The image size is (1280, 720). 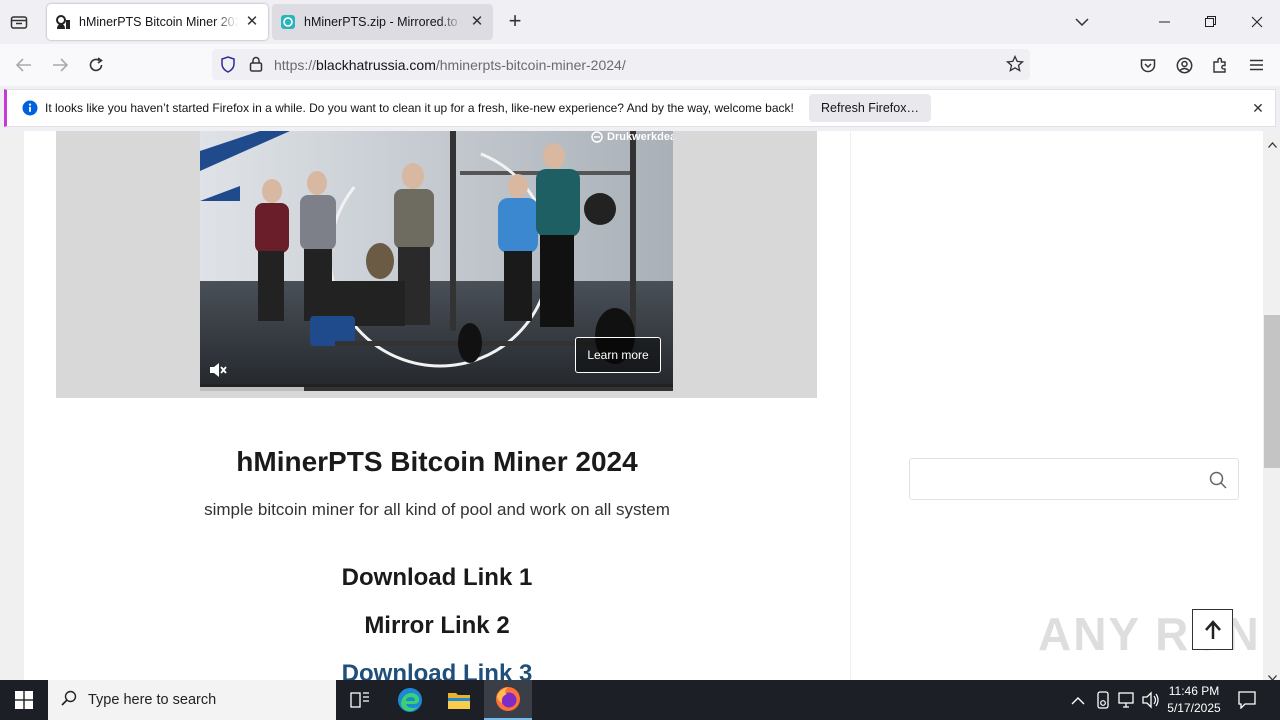 What do you see at coordinates (218, 370) in the screenshot?
I see `muted-speaker-icon` at bounding box center [218, 370].